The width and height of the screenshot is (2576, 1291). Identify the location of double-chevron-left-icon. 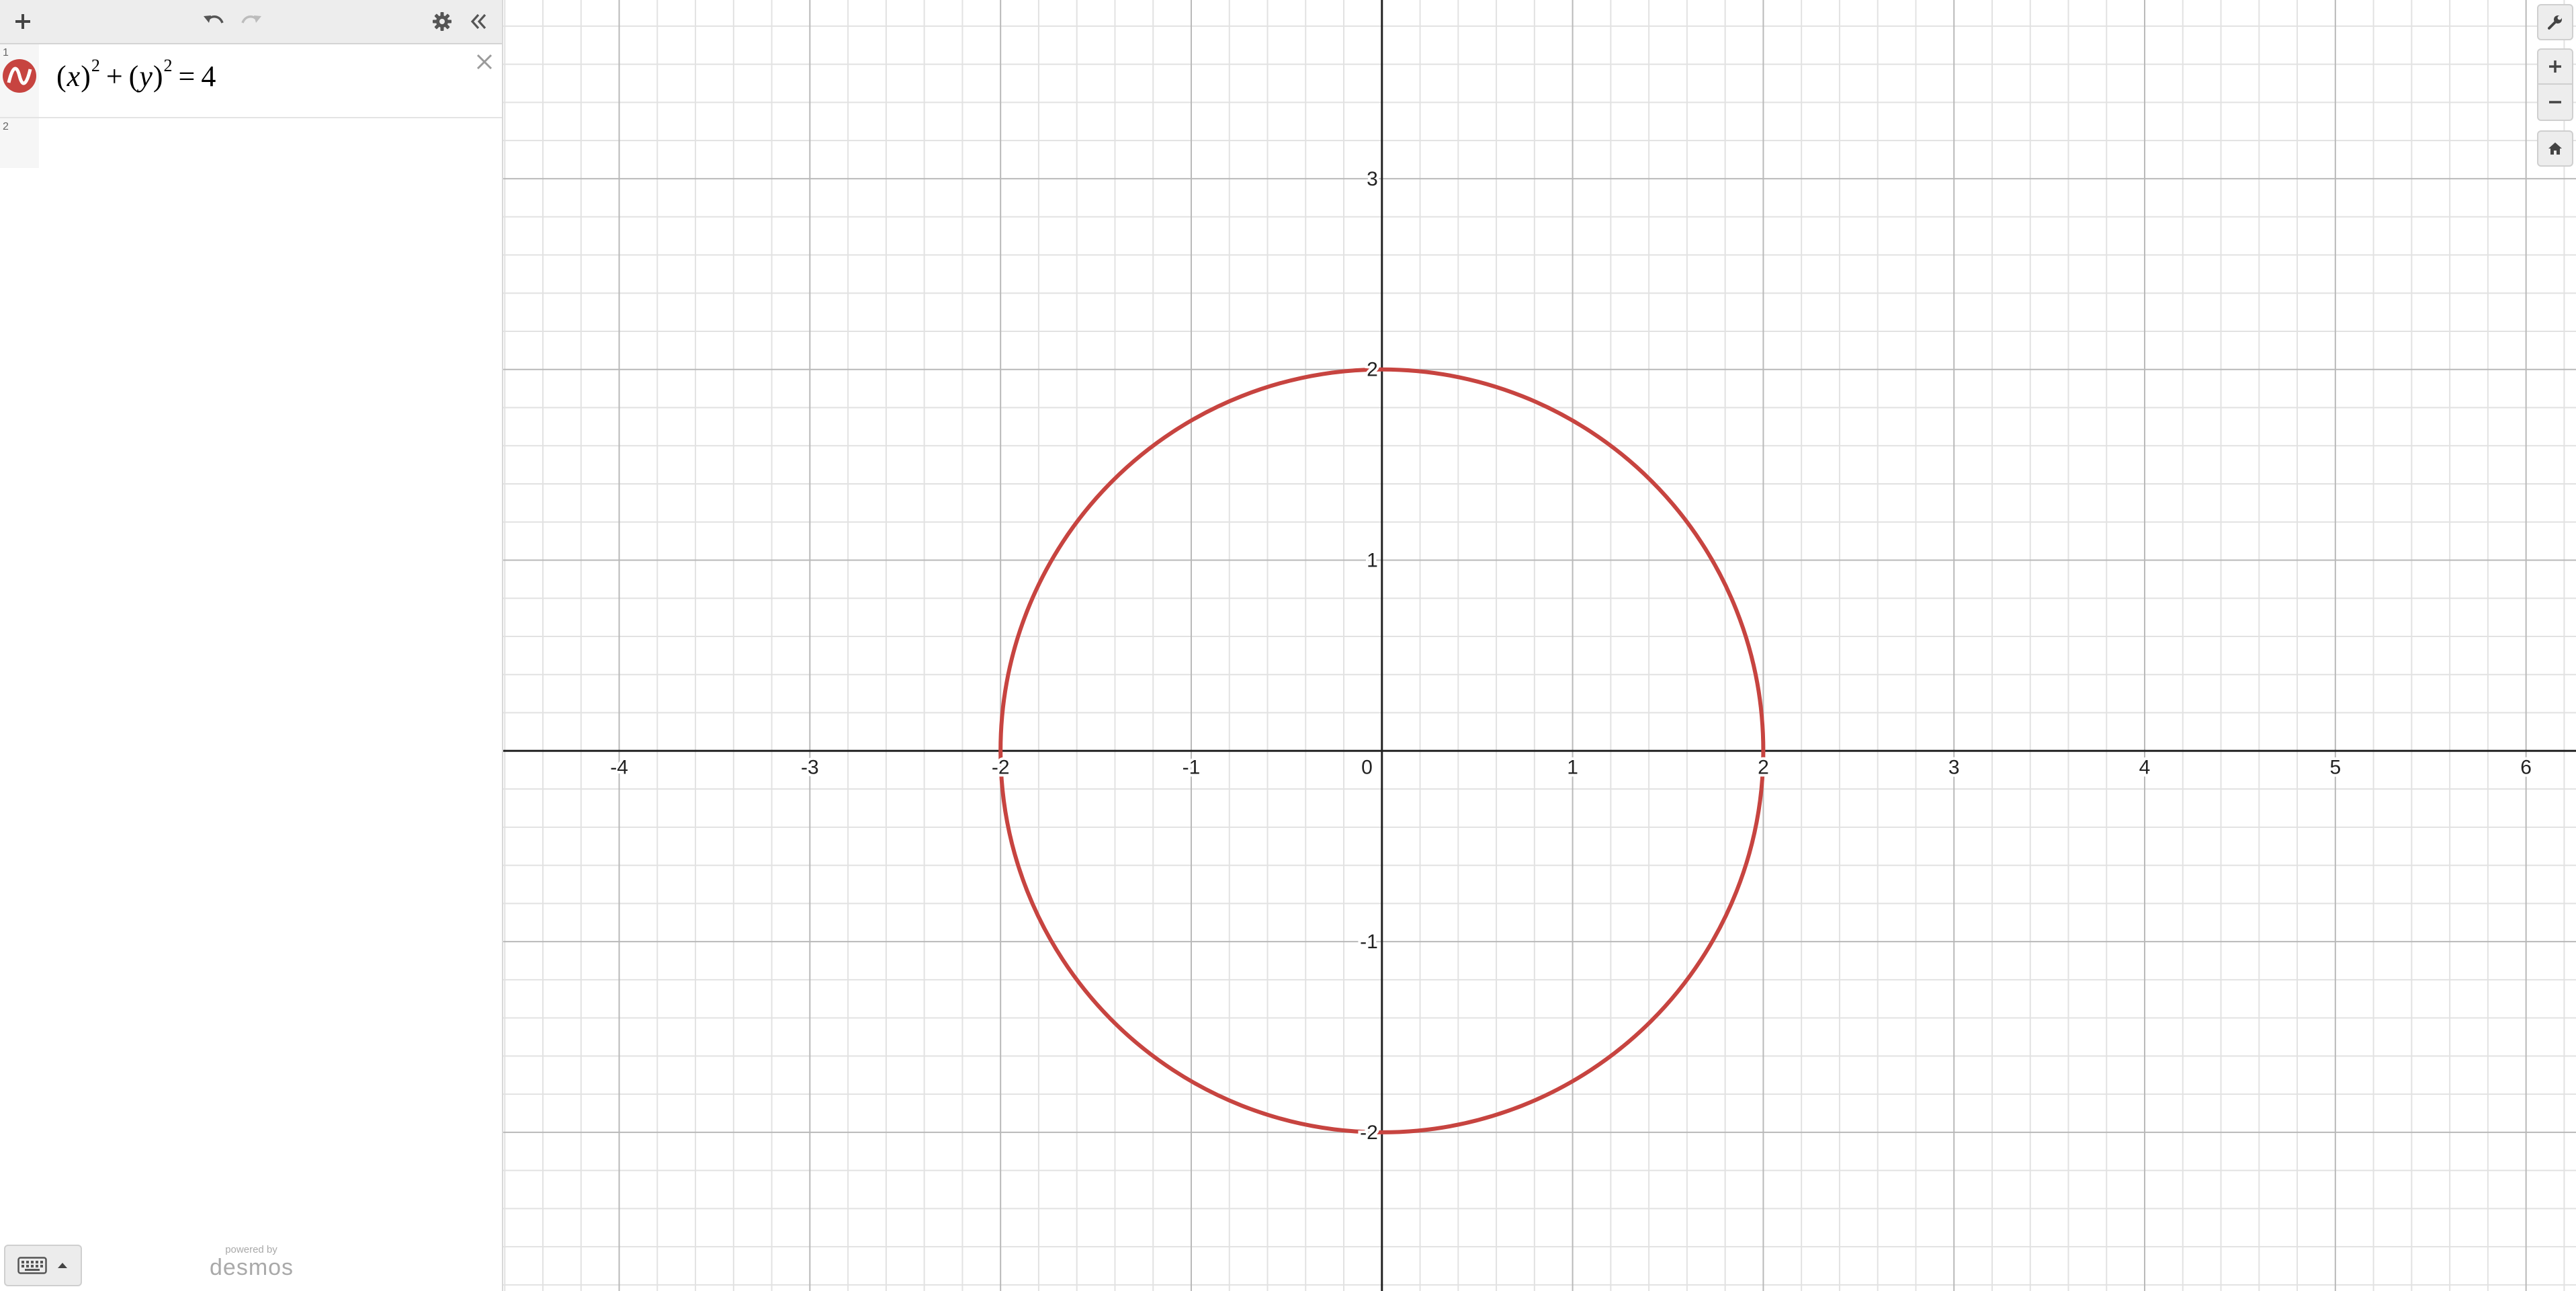
(478, 21).